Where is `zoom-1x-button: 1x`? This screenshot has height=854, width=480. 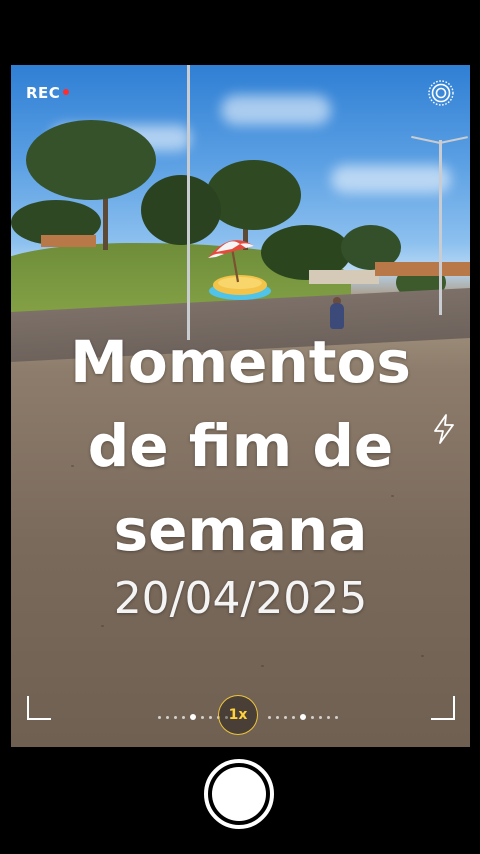
zoom-1x-button: 1x is located at coordinates (238, 715).